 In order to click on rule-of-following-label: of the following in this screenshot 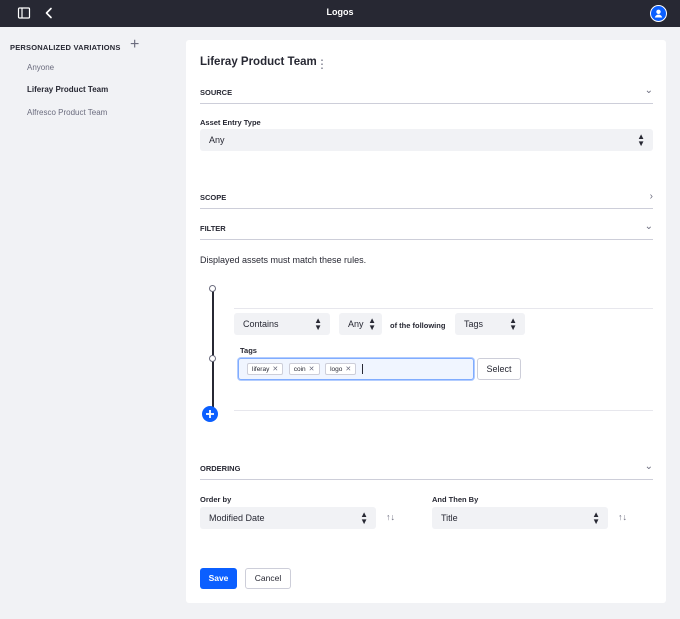, I will do `click(418, 325)`.